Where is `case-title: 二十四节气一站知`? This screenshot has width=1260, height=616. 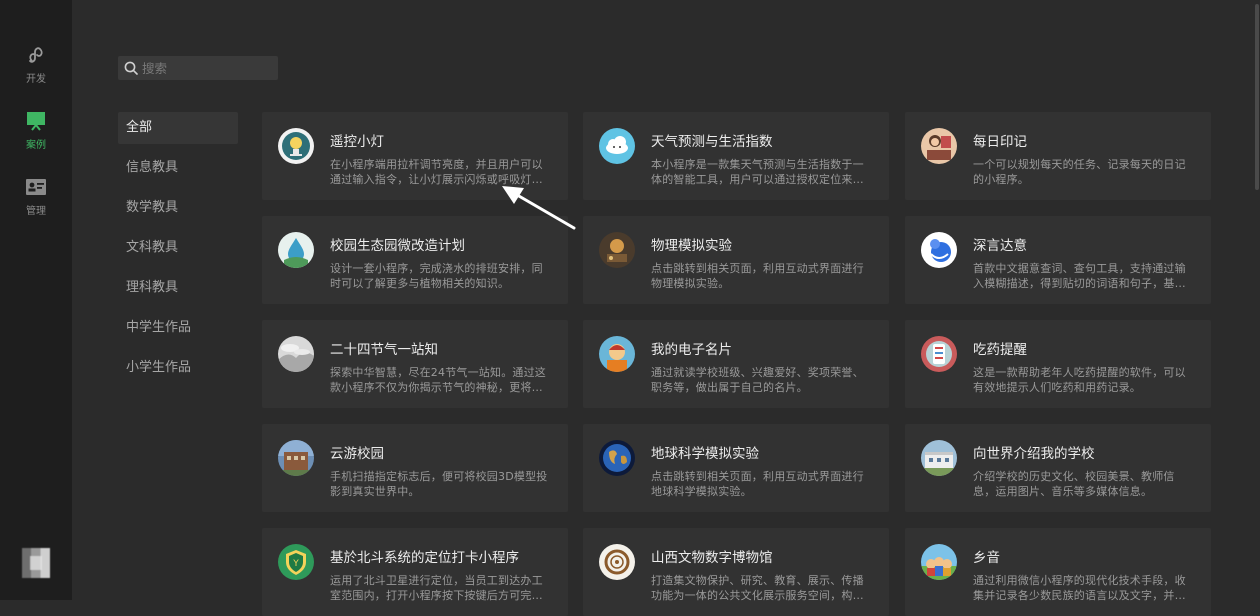
case-title: 二十四节气一站知 is located at coordinates (384, 350).